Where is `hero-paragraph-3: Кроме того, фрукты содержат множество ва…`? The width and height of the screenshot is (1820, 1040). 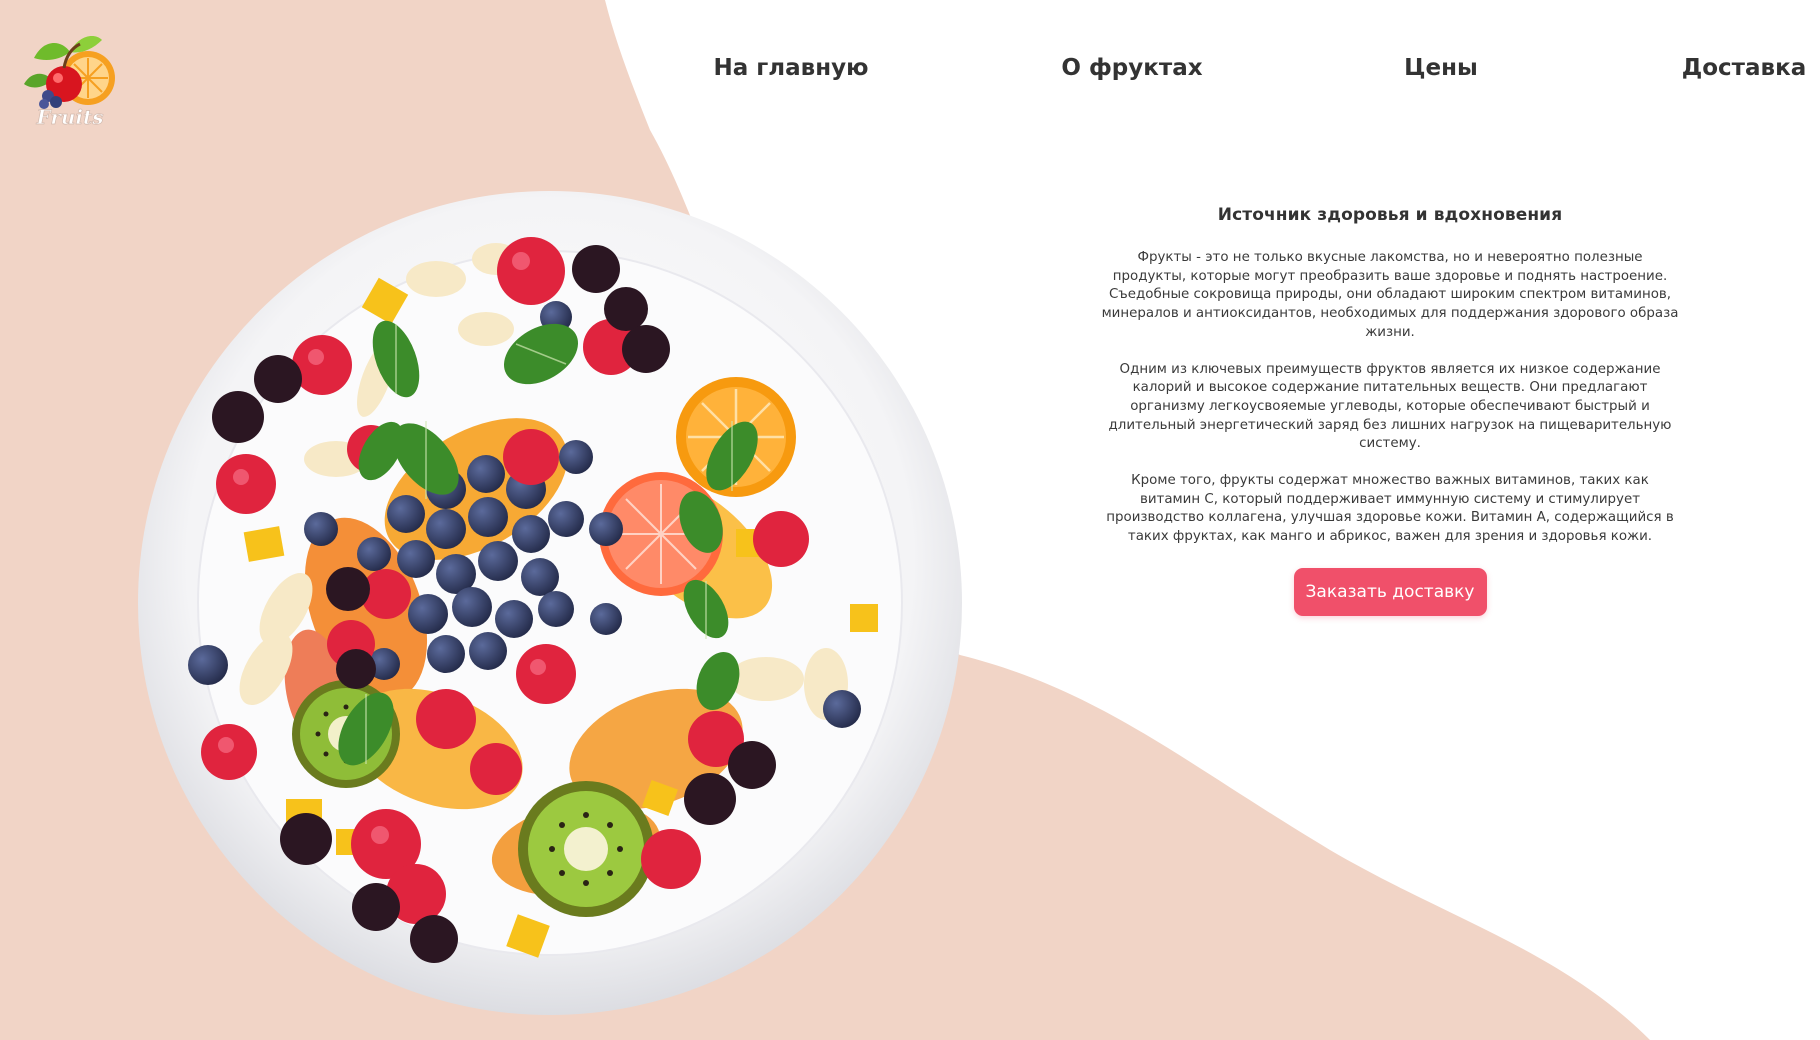 hero-paragraph-3: Кроме того, фрукты содержат множество ва… is located at coordinates (1390, 509).